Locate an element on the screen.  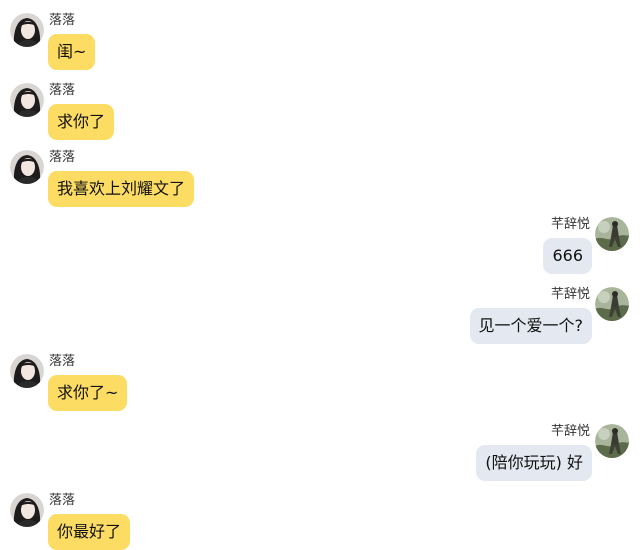
message-bubble: 求你了 is located at coordinates (81, 122).